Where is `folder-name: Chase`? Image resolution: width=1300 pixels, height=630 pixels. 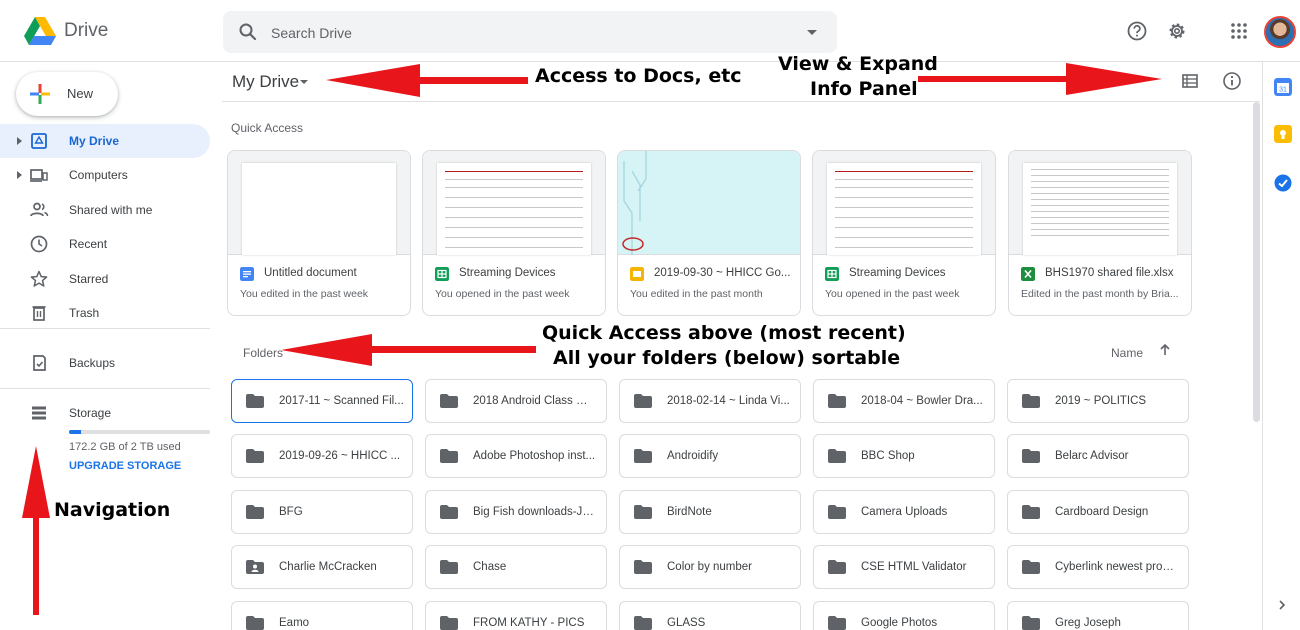 folder-name: Chase is located at coordinates (490, 567).